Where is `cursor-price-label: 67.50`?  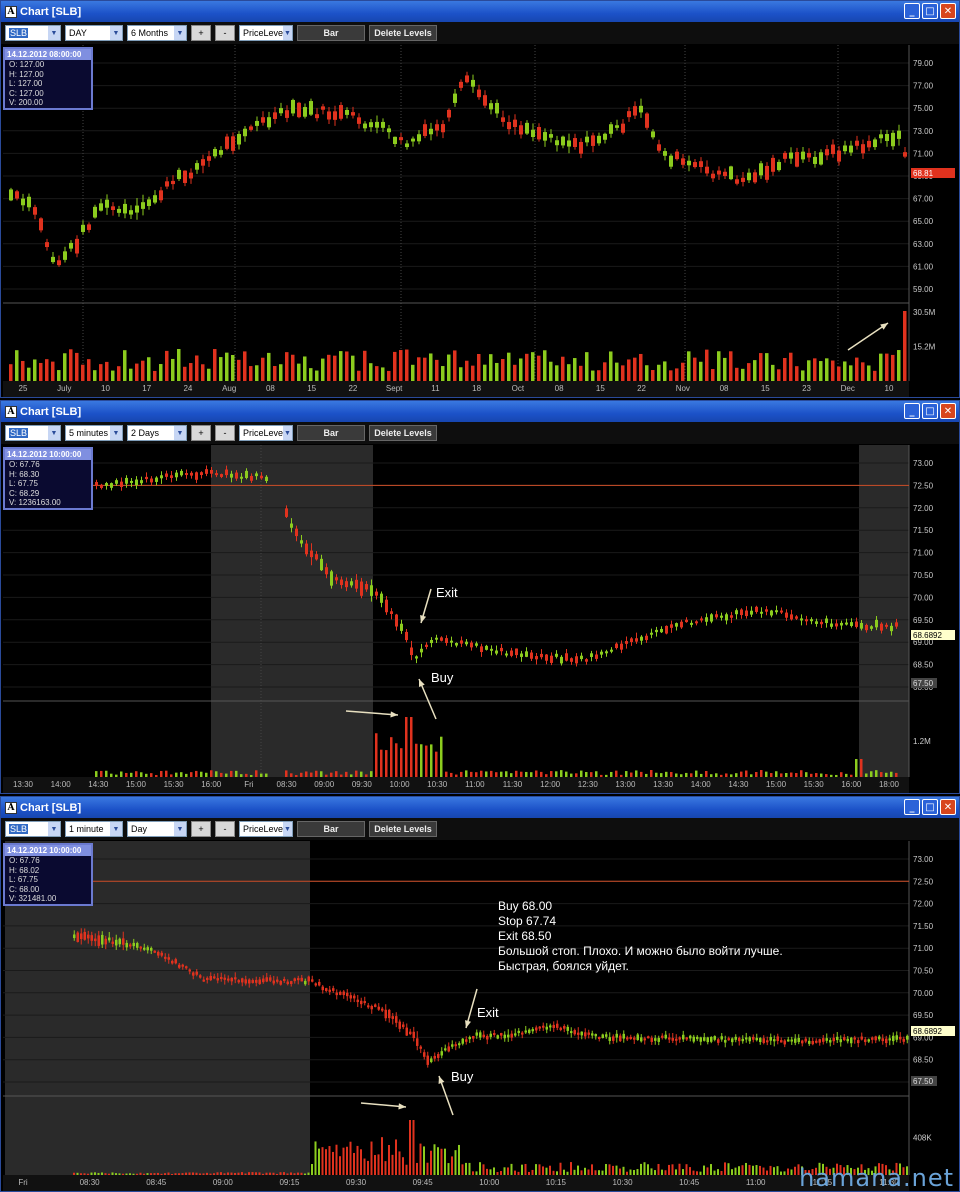 cursor-price-label: 67.50 is located at coordinates (923, 1081).